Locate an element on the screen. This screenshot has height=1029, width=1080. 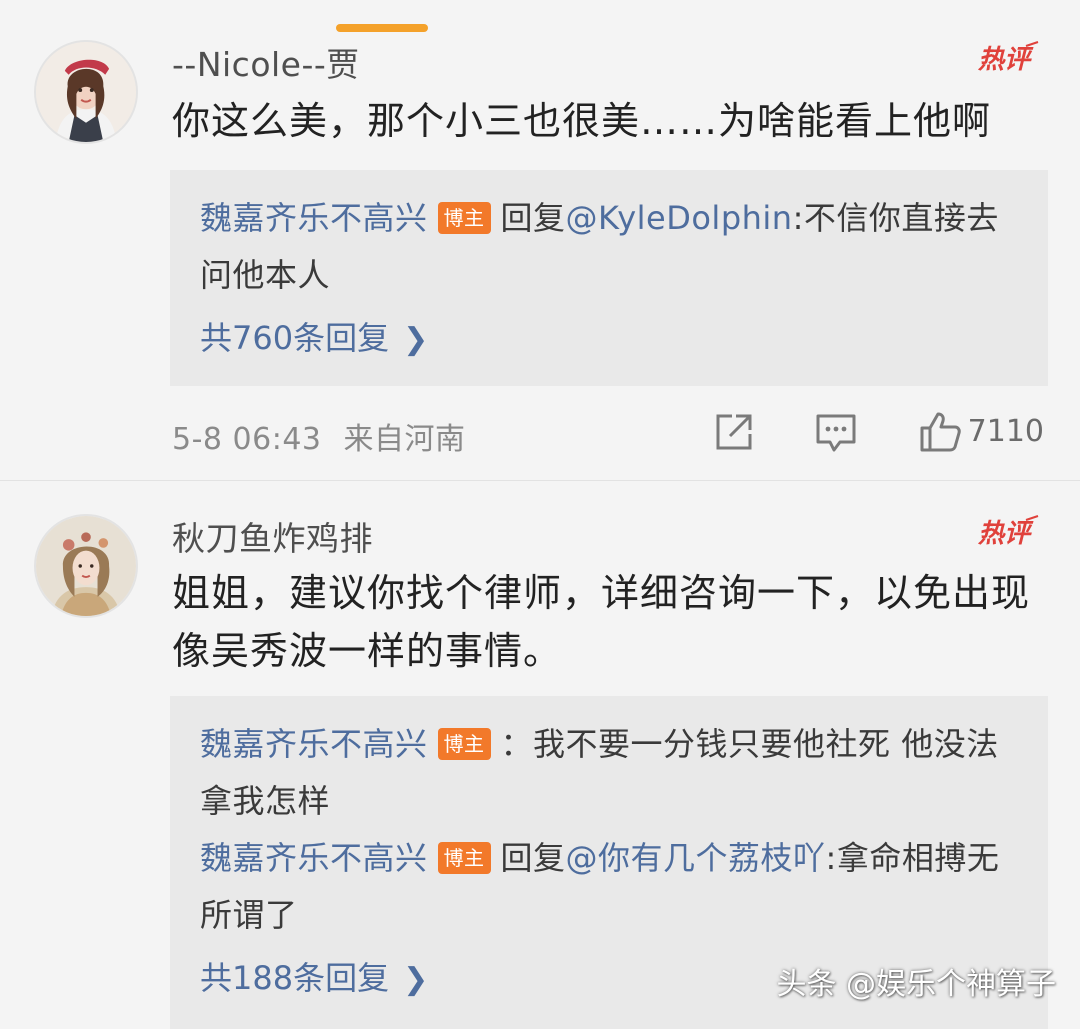
reply-item: 魏嘉齐乐不高兴 博主 ：我不要一分钱只要他社死 他没法拿我怎样 is located at coordinates (609, 773).